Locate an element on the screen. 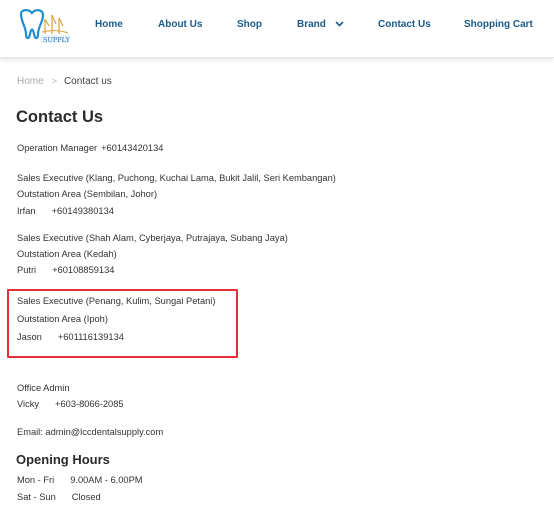 This screenshot has height=519, width=554. logo-text: SUPPLY is located at coordinates (57, 40).